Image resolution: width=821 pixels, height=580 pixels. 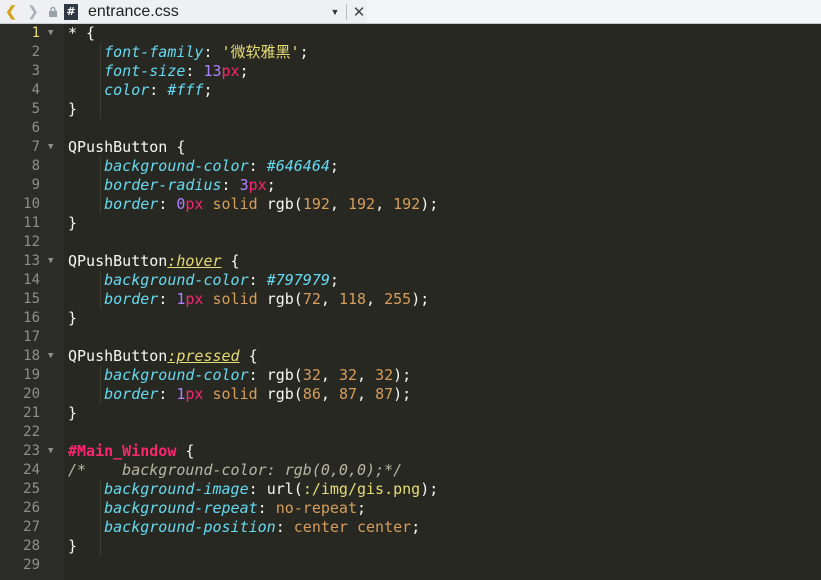 I want to click on line-number: 5, so click(x=35, y=109).